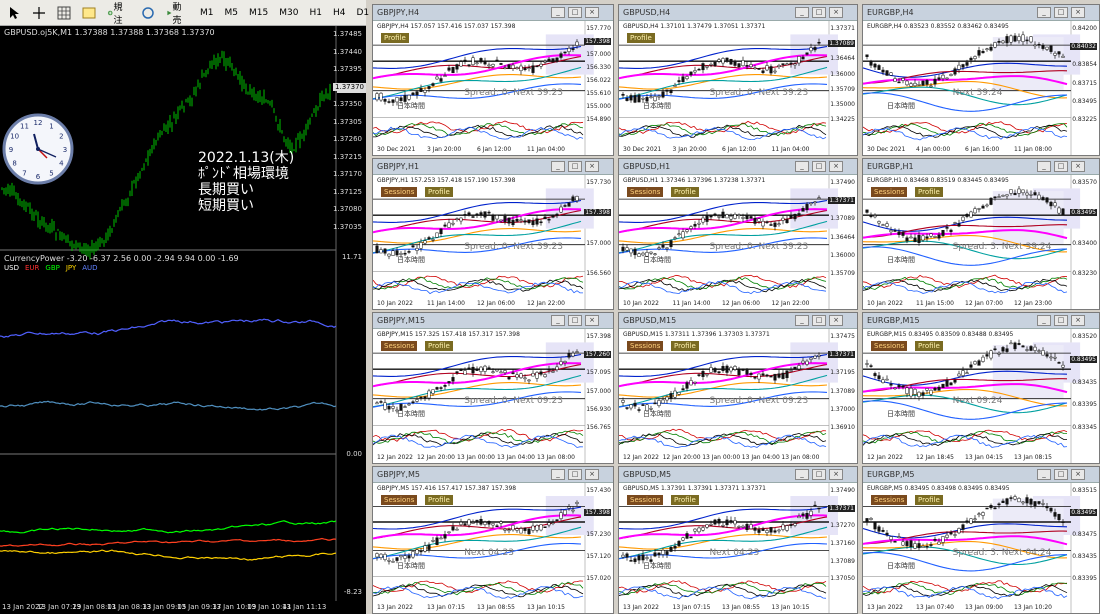  Describe the element at coordinates (738, 167) in the screenshot. I see `window-title-bar: GBPUSD,H1 _ □ ×` at that location.